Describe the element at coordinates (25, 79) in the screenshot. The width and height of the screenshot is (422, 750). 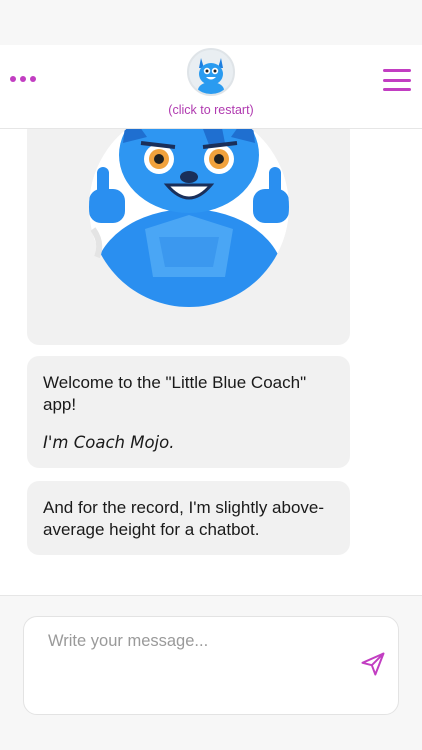
I see `more-dots-icon` at that location.